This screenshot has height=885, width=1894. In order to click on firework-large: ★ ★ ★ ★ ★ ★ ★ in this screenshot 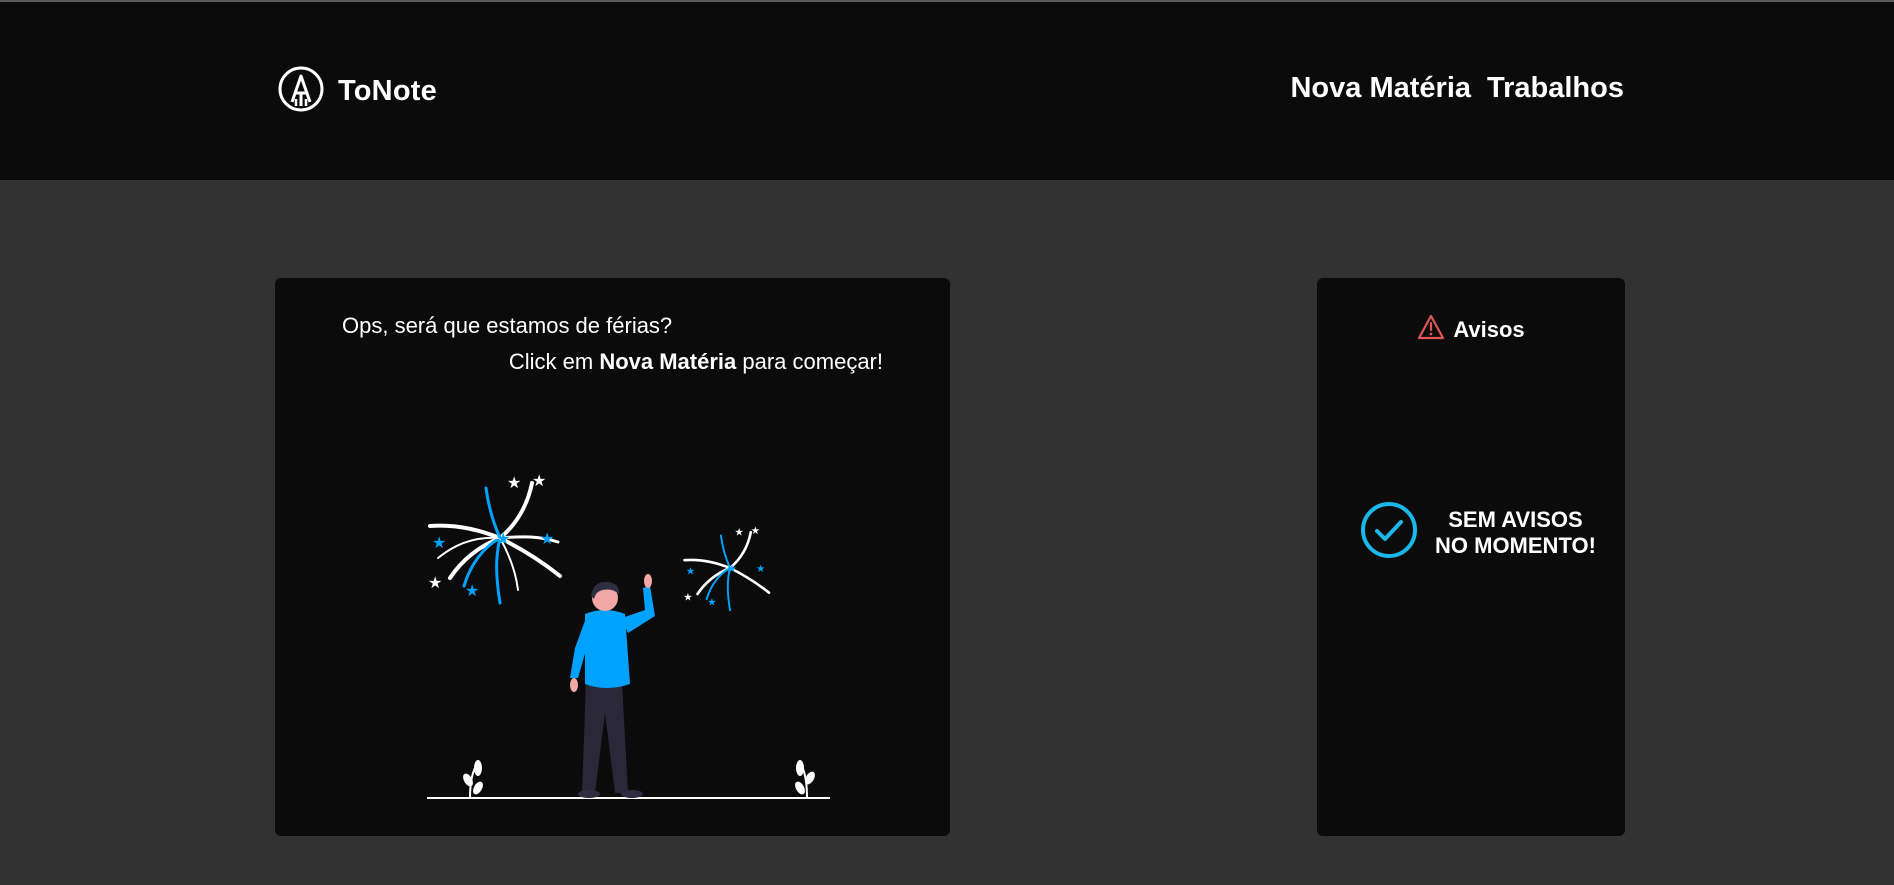, I will do `click(495, 539)`.